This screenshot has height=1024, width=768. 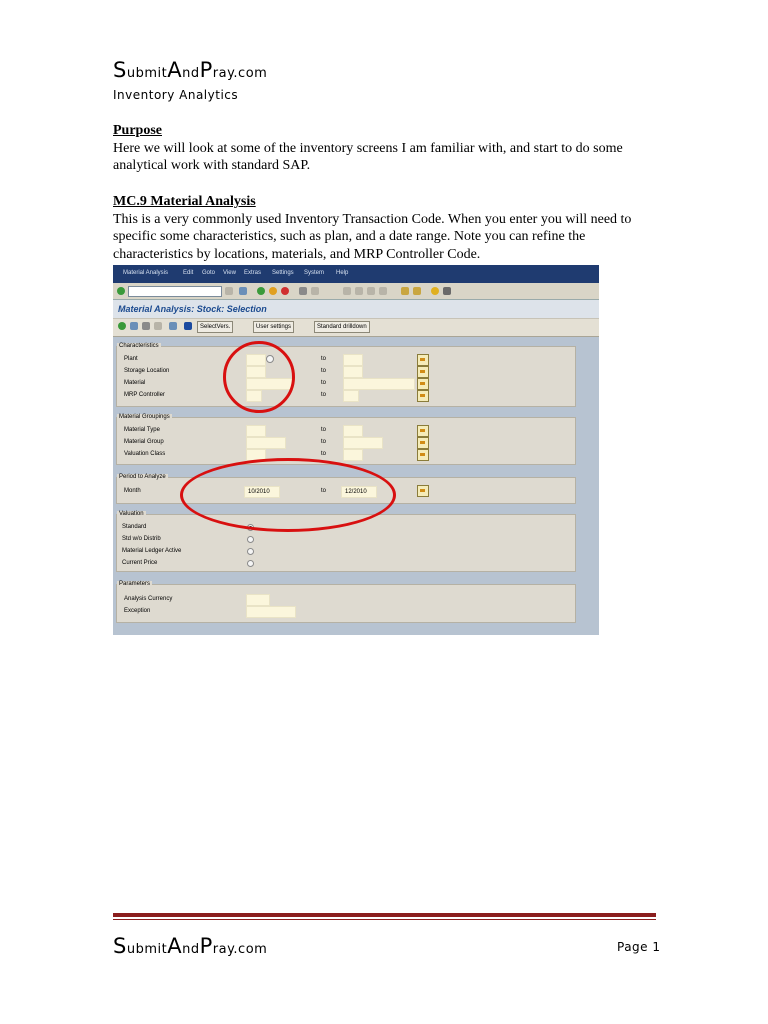 I want to click on standard-label: Standard, so click(x=134, y=527).